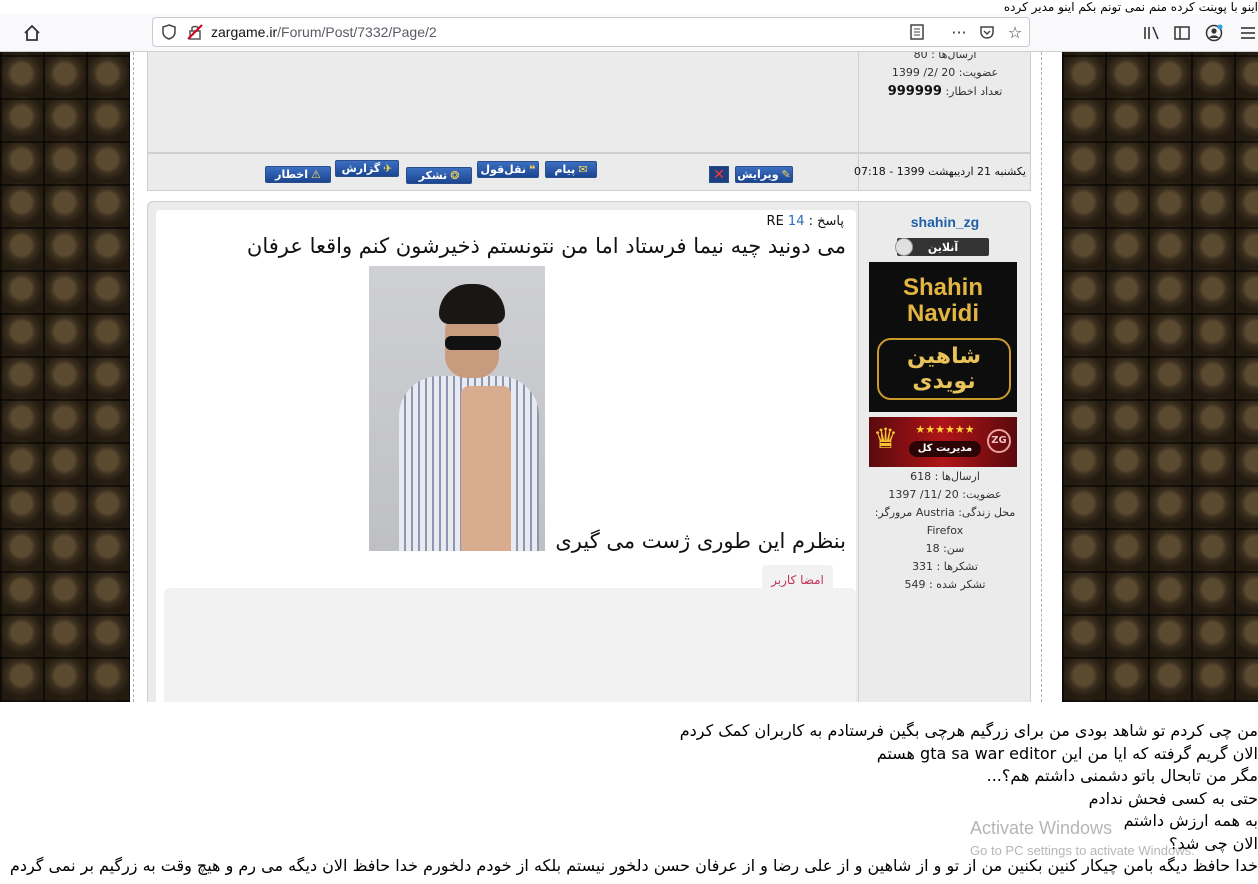  Describe the element at coordinates (805, 221) in the screenshot. I see `reply-title: پاسخ : 14 RE` at that location.